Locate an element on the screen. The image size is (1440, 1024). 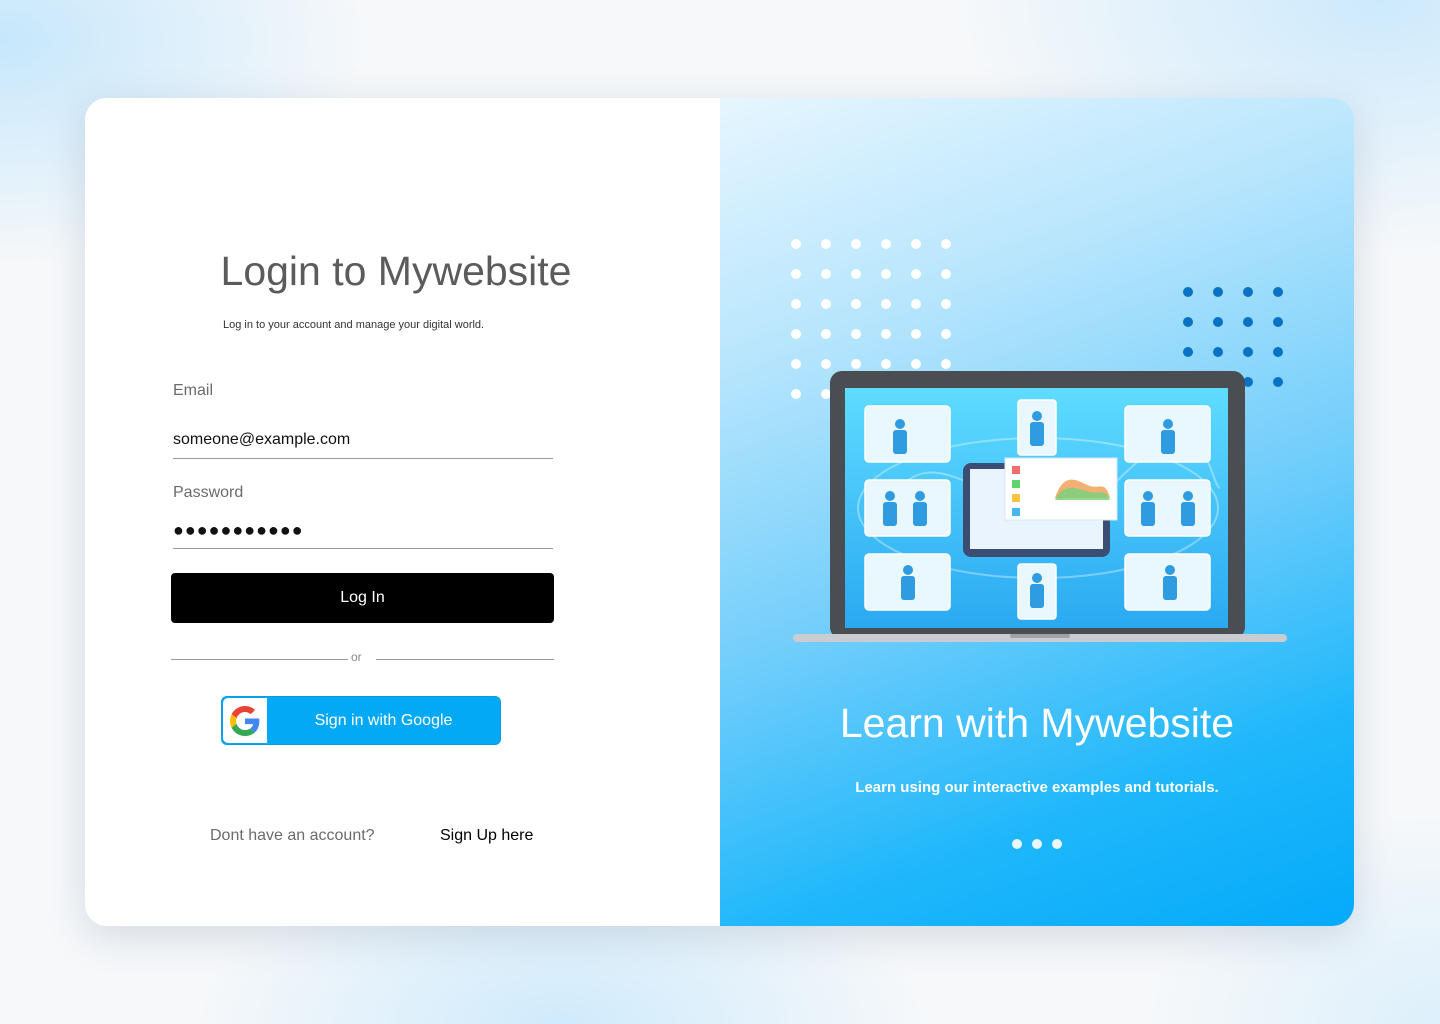
page-title: Login to Mywebsite is located at coordinates (396, 271).